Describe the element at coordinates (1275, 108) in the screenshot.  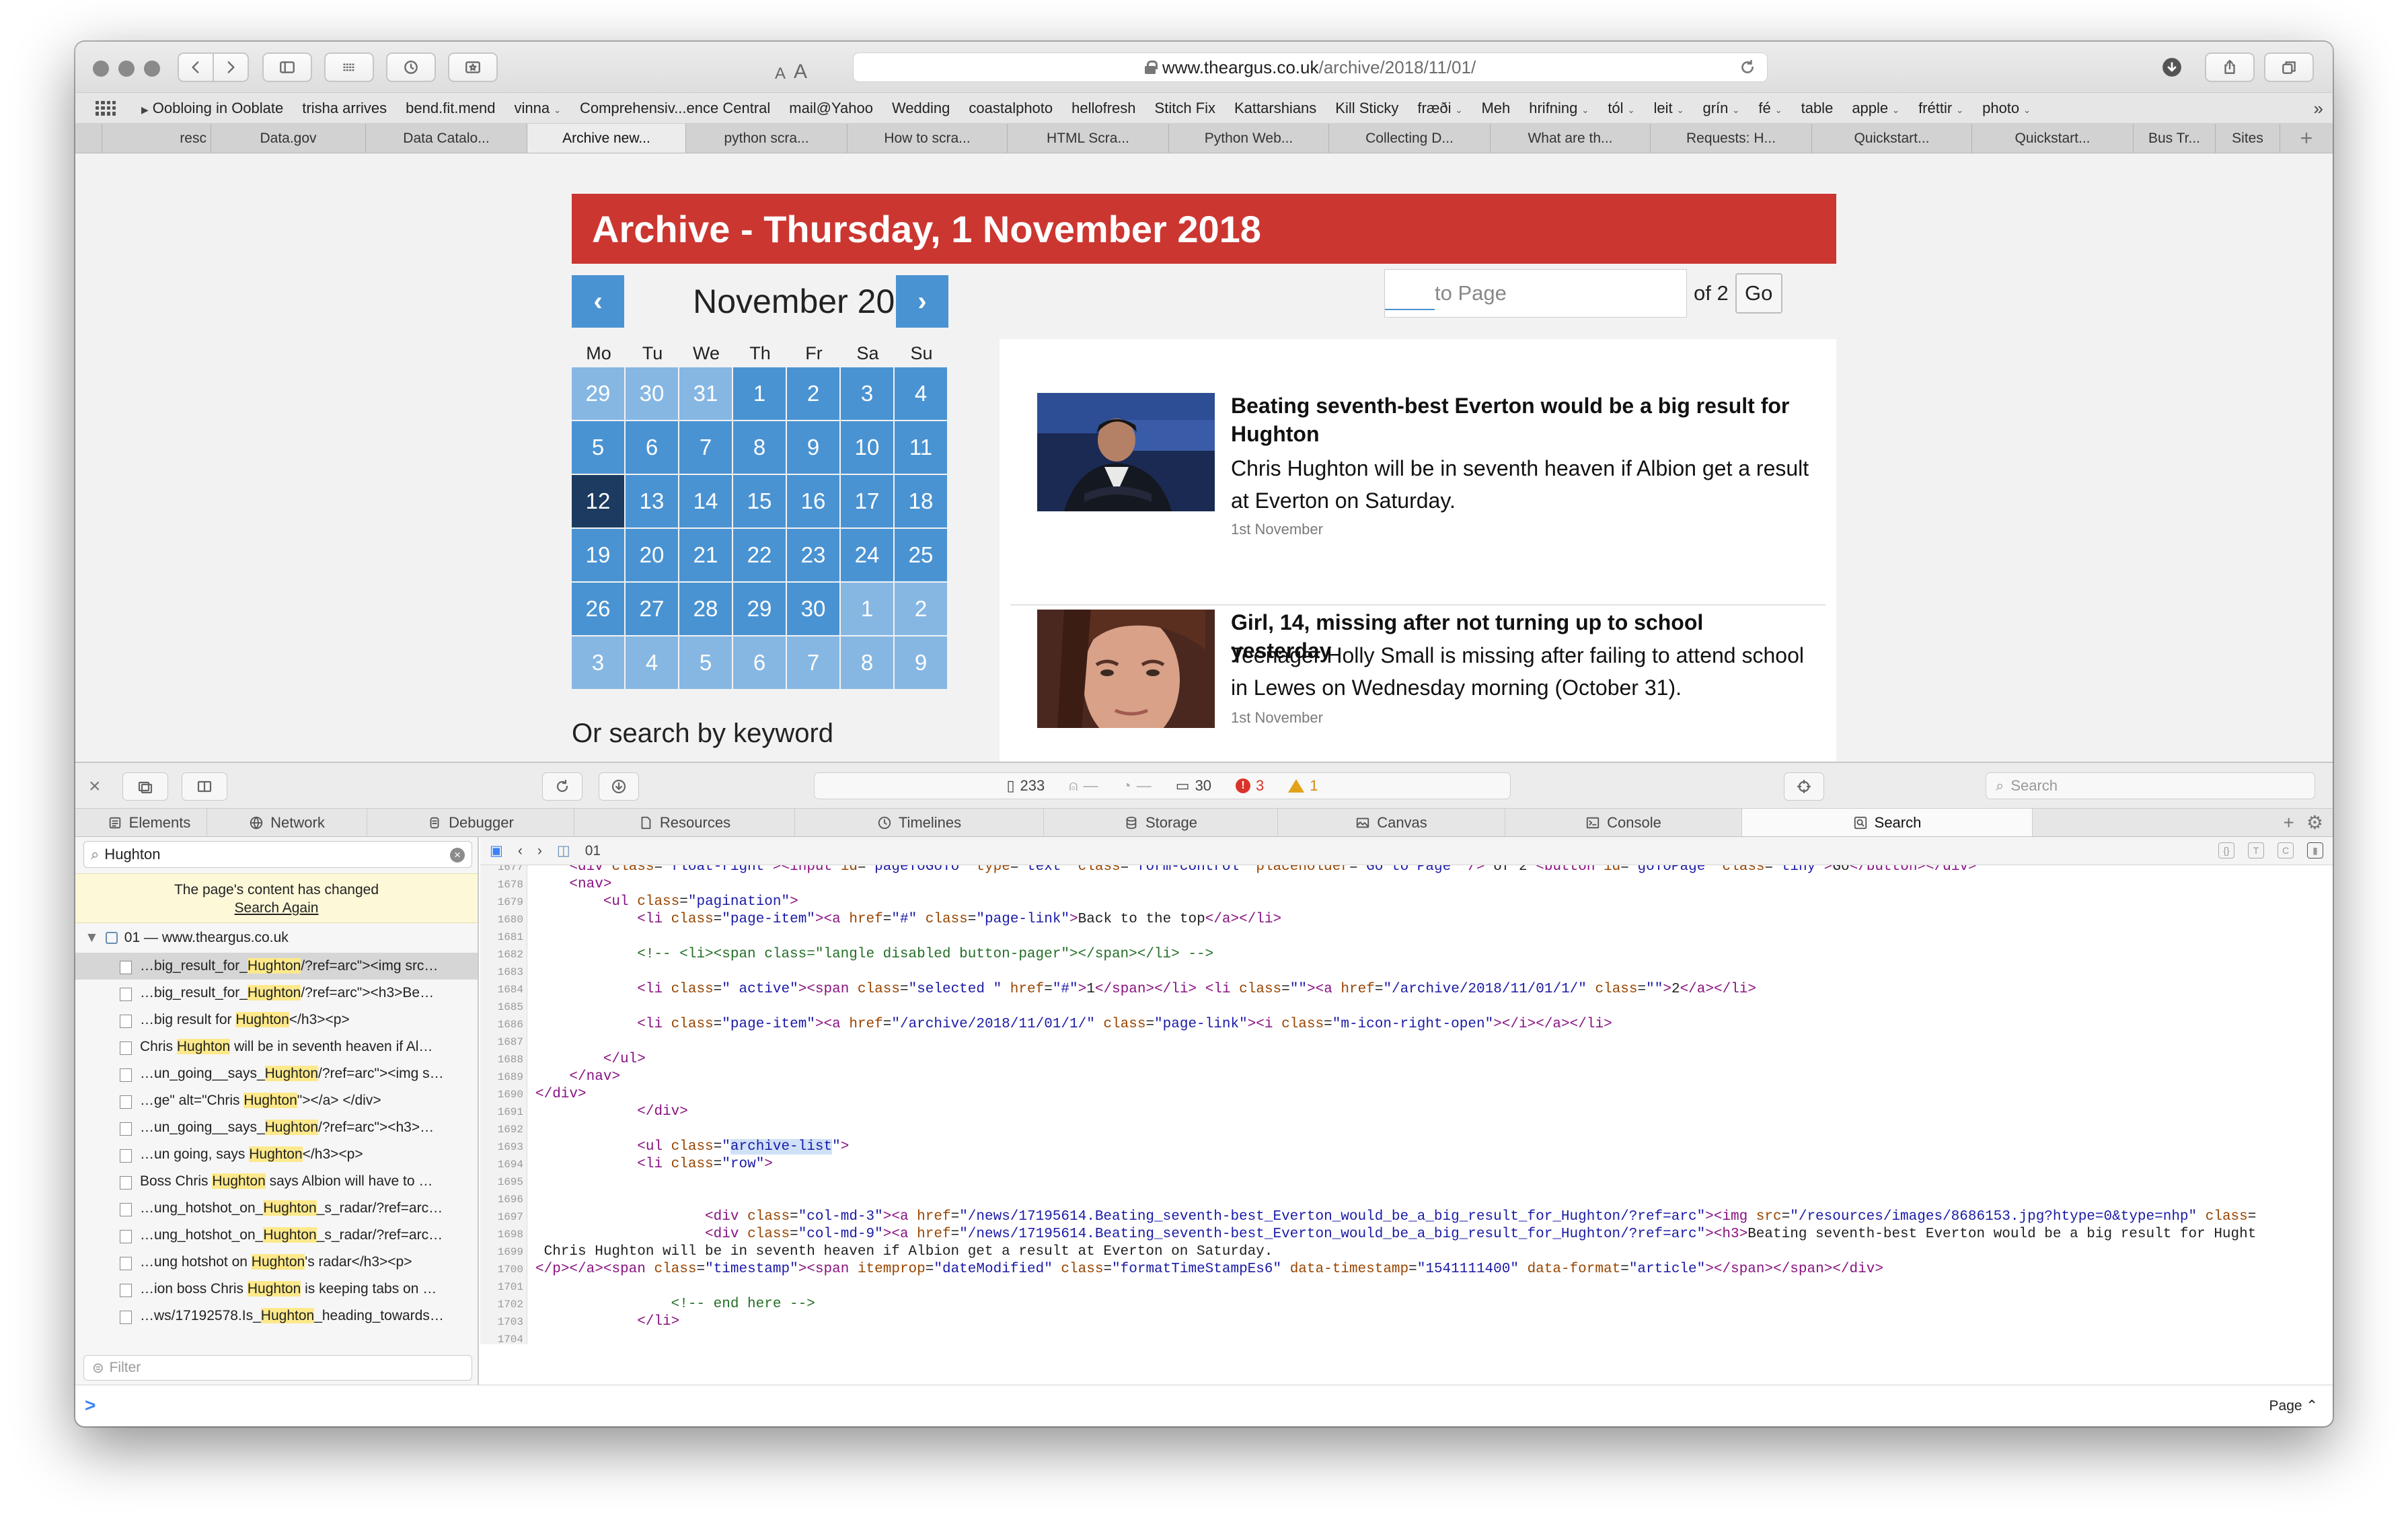
I see `bookmark-item: Kattarshians` at that location.